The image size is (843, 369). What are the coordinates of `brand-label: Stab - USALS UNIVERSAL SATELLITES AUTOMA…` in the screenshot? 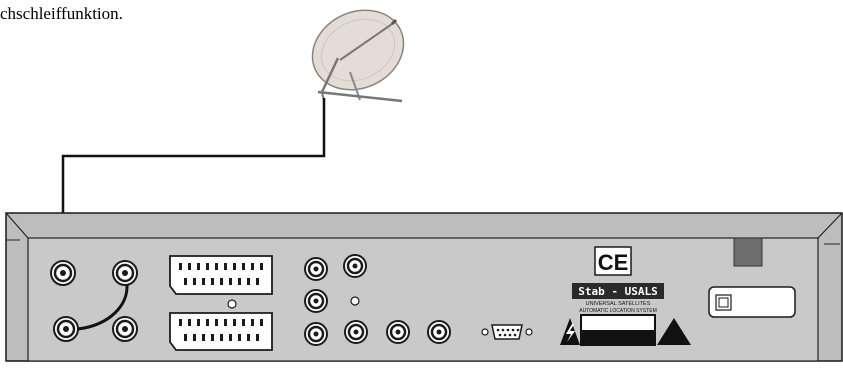 It's located at (618, 298).